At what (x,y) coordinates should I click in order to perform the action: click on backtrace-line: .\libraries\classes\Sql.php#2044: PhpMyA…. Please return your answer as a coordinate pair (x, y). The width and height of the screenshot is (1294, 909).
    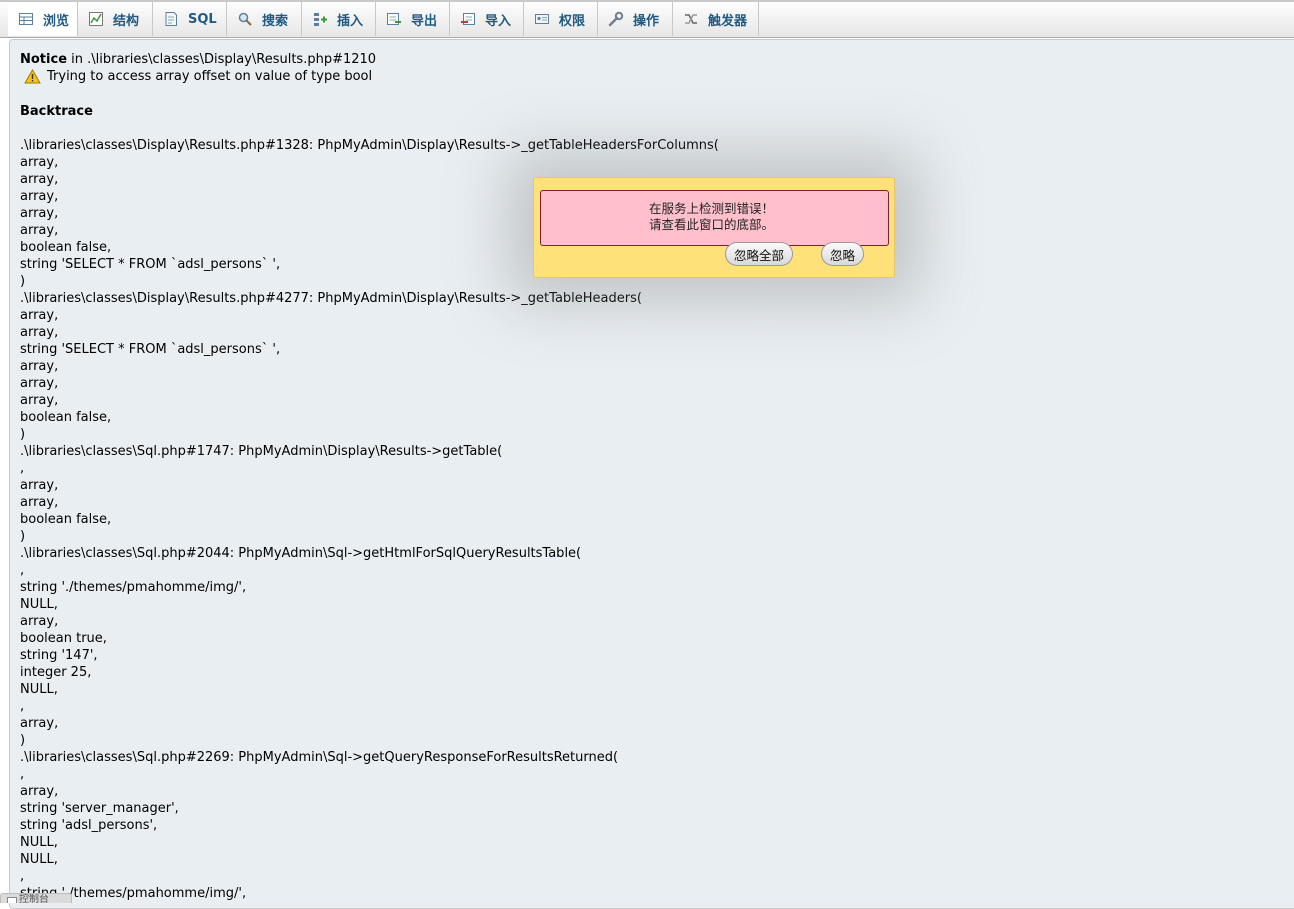
    Looking at the image, I should click on (301, 553).